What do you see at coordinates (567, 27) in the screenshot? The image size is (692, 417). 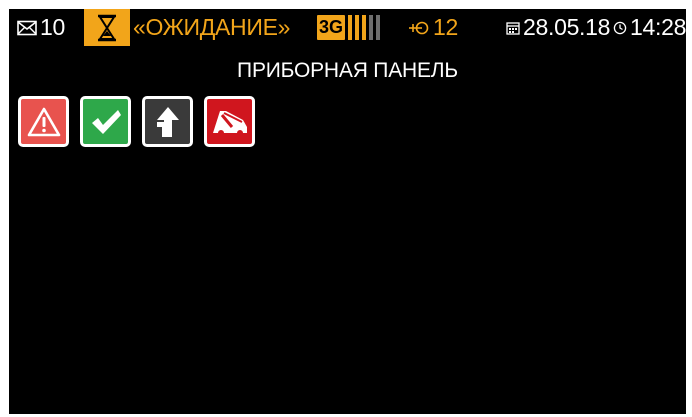 I see `date-text: 28.05.18` at bounding box center [567, 27].